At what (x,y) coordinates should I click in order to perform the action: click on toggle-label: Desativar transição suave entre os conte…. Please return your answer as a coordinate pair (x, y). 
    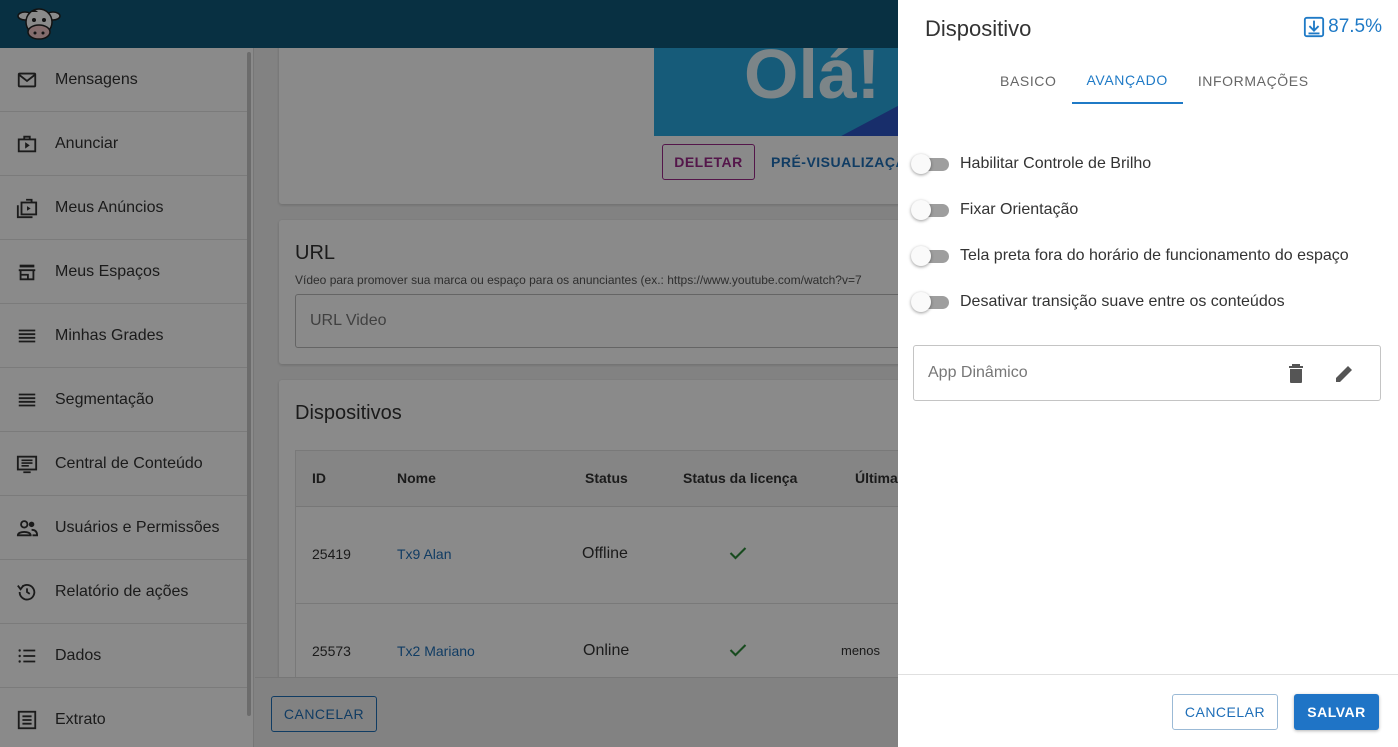
    Looking at the image, I should click on (1122, 301).